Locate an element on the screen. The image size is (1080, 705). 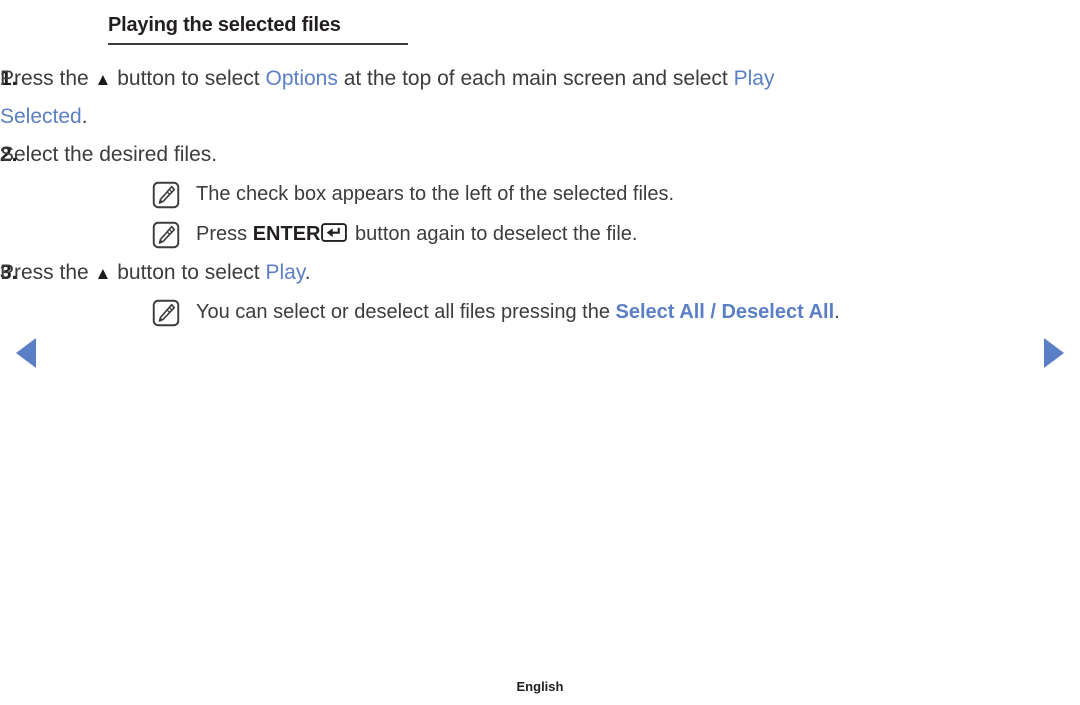
highlight-term: Play is located at coordinates (285, 272).